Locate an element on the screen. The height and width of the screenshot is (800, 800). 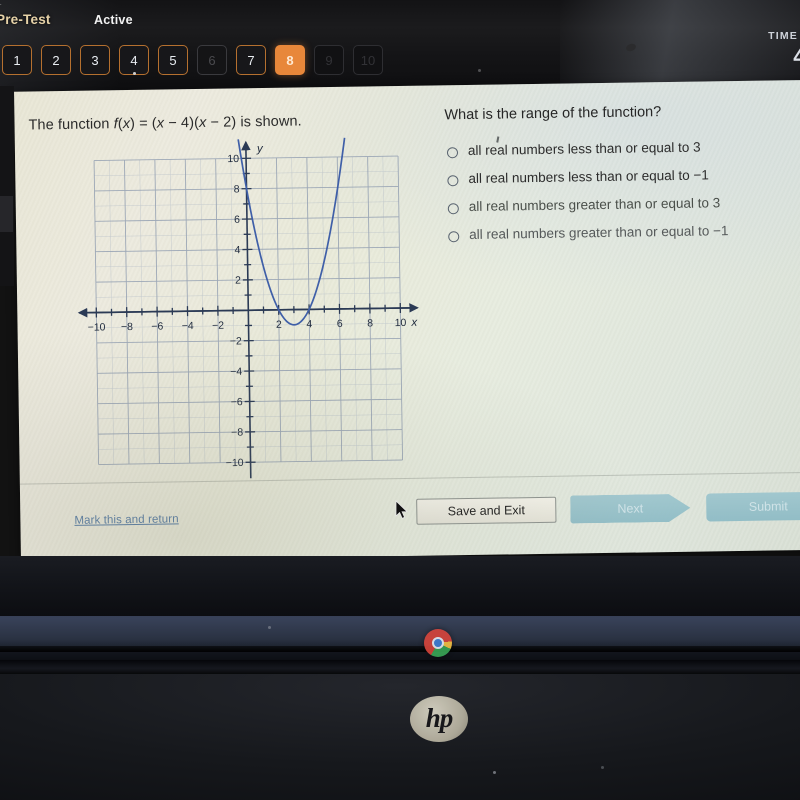
question-chip-7: 7 is located at coordinates (251, 60).